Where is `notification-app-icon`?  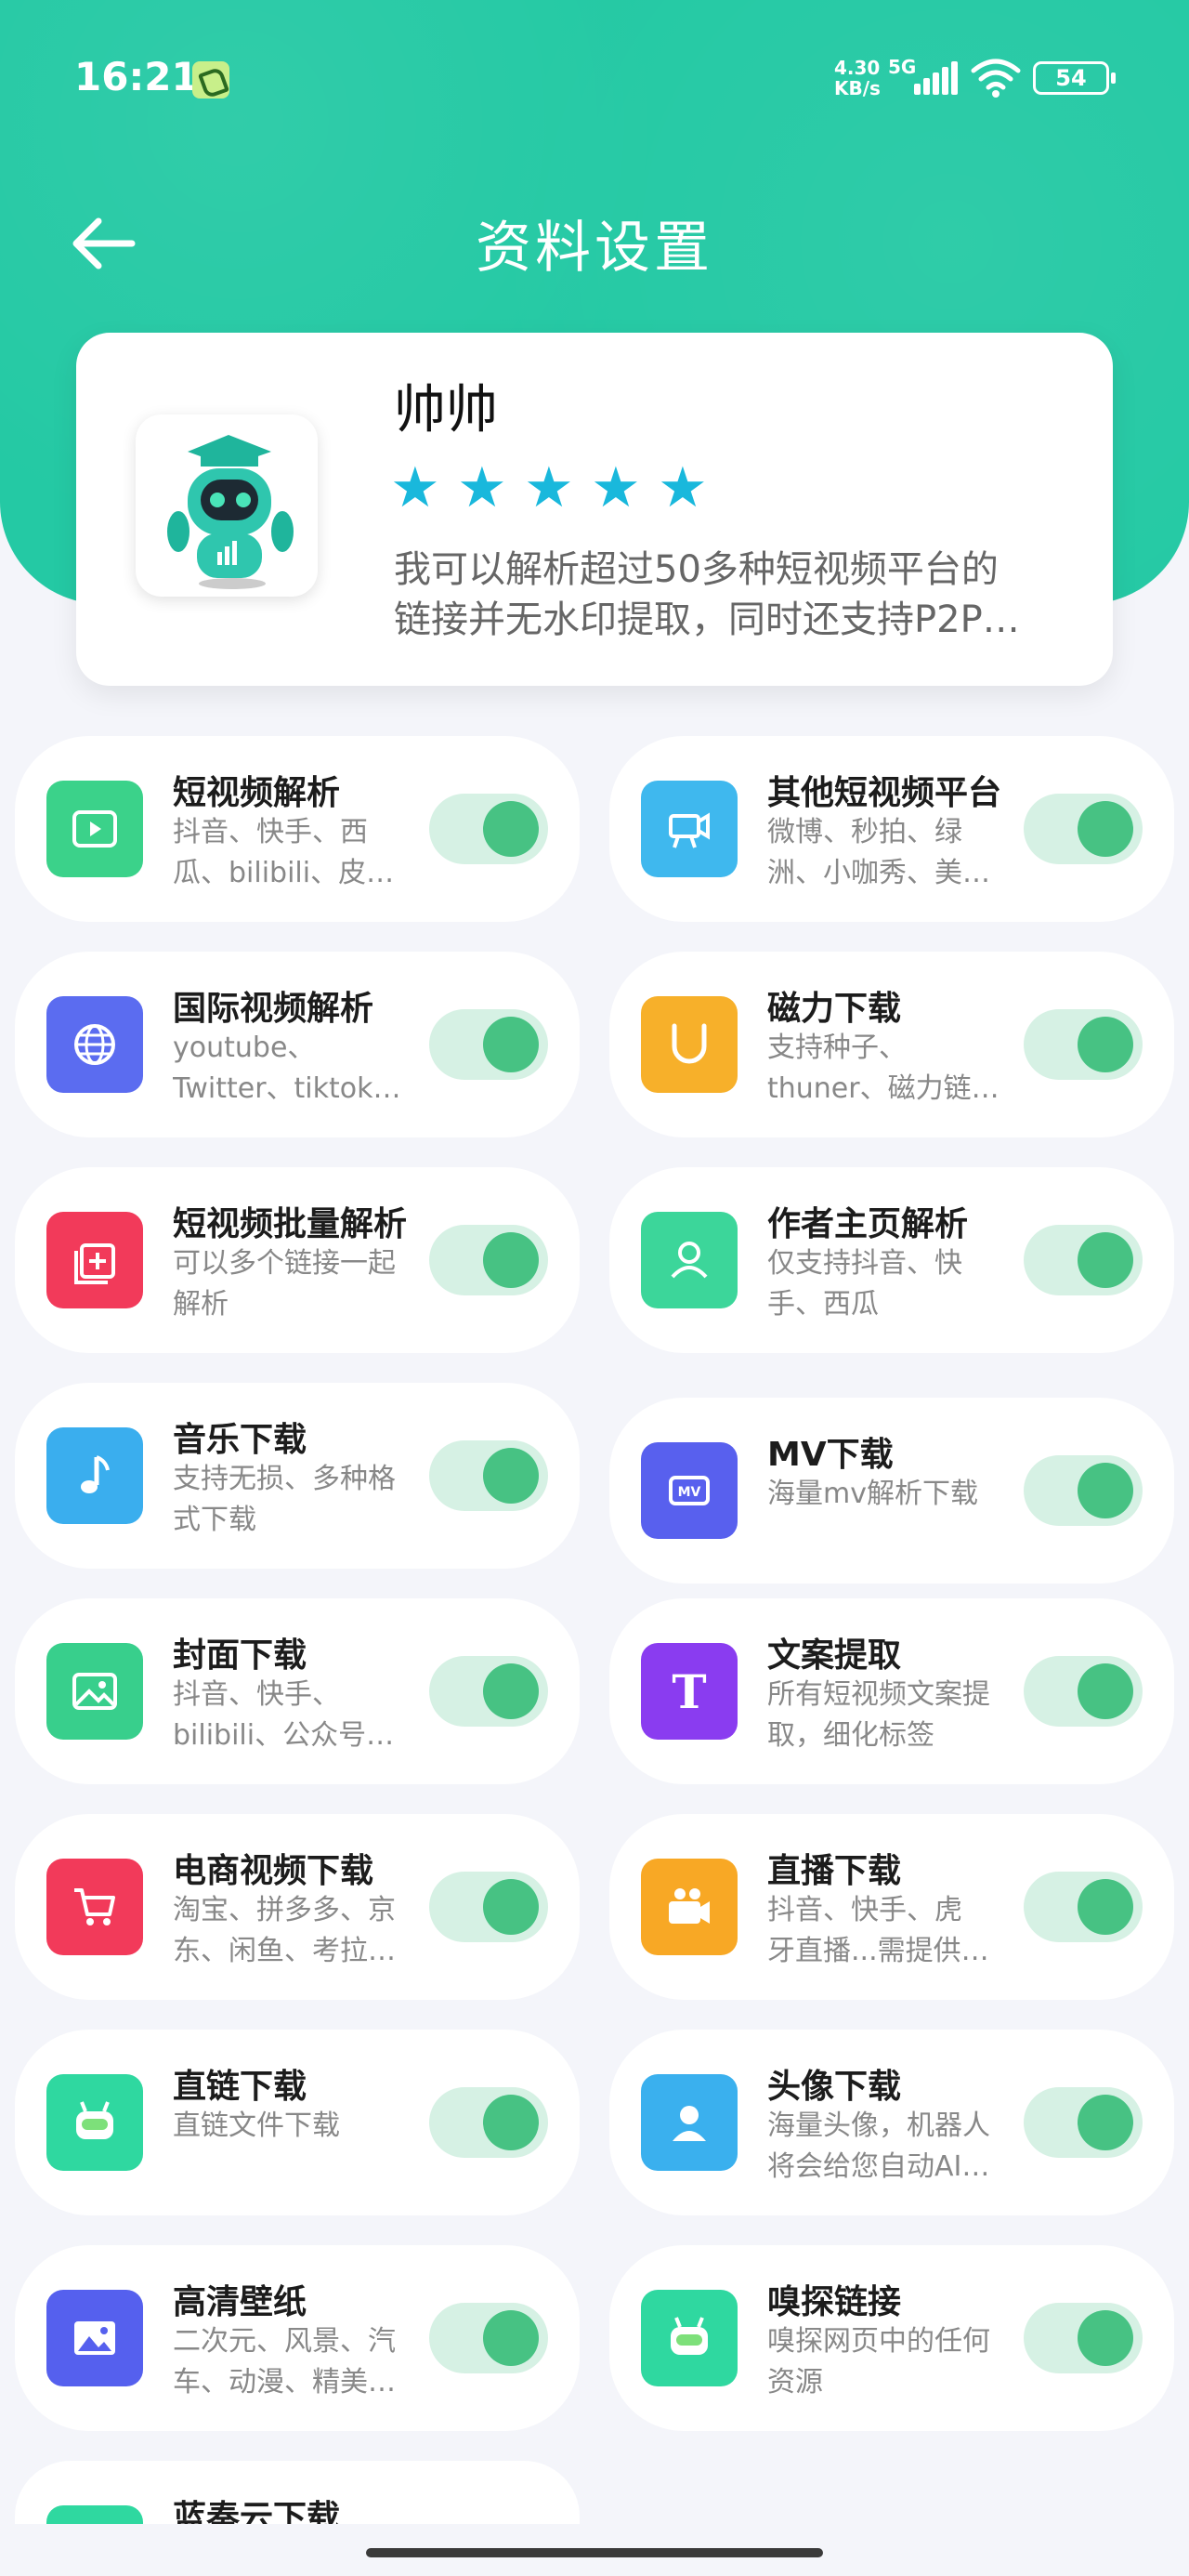
notification-app-icon is located at coordinates (210, 80).